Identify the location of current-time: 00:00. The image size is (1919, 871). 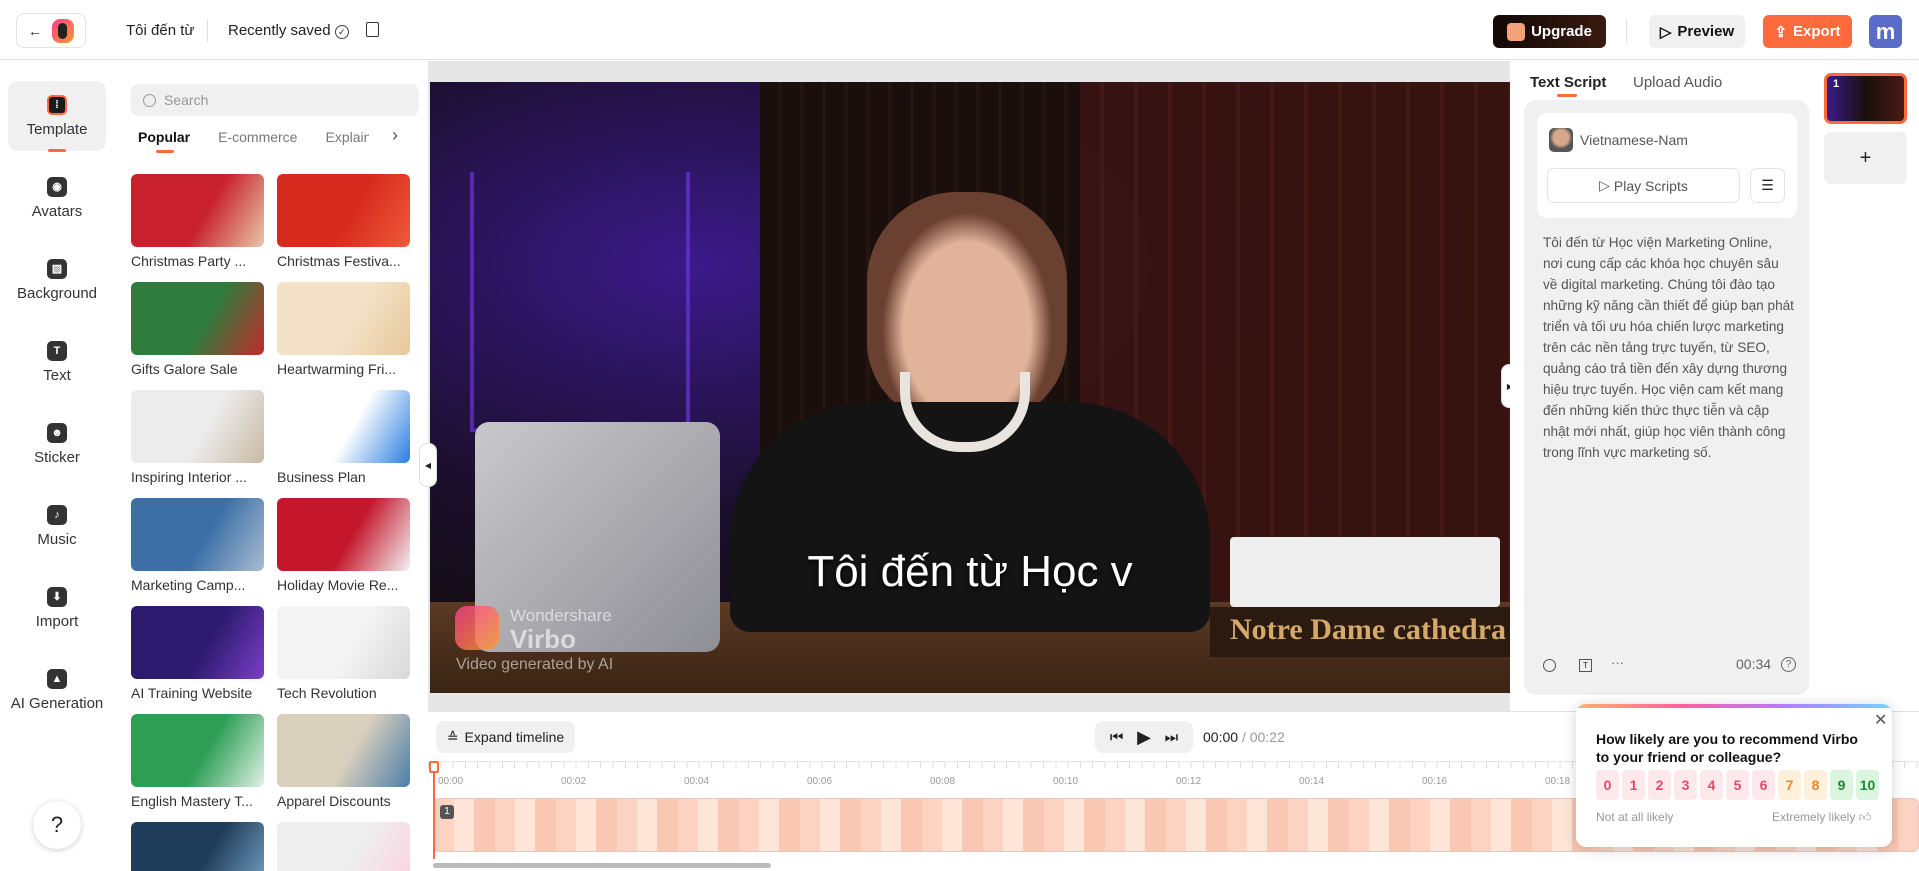
(1221, 737).